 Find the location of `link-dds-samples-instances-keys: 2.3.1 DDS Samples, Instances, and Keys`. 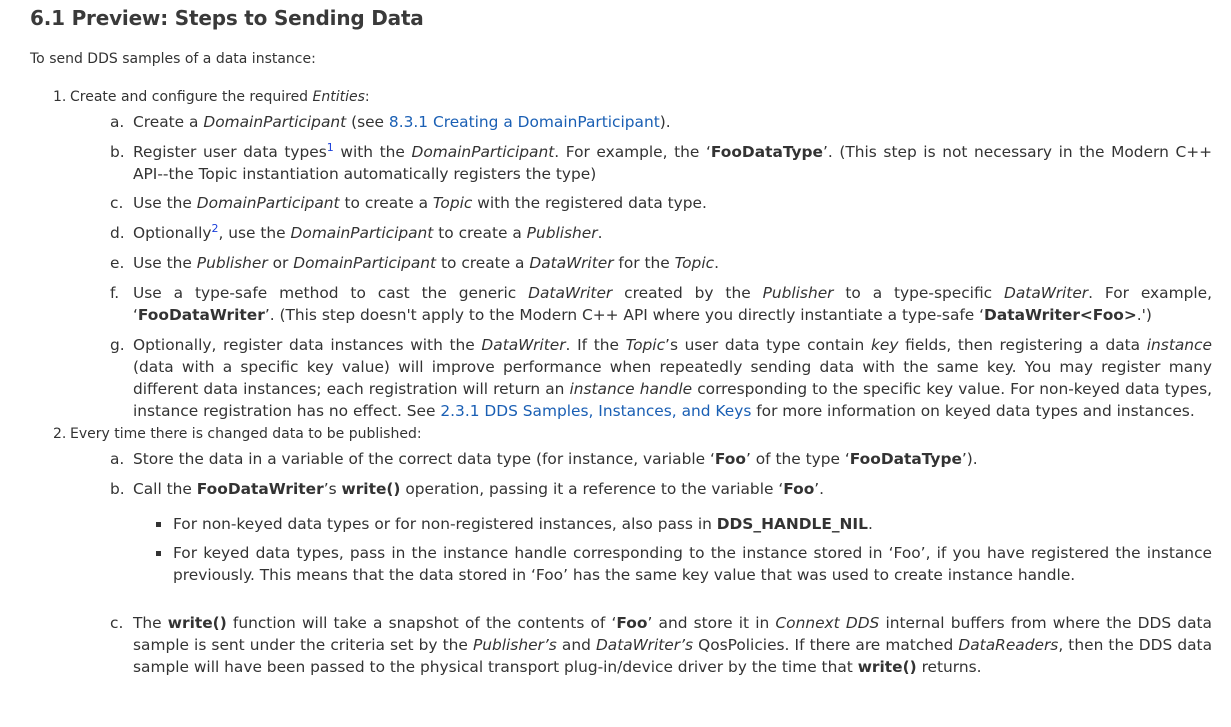

link-dds-samples-instances-keys: 2.3.1 DDS Samples, Instances, and Keys is located at coordinates (595, 411).